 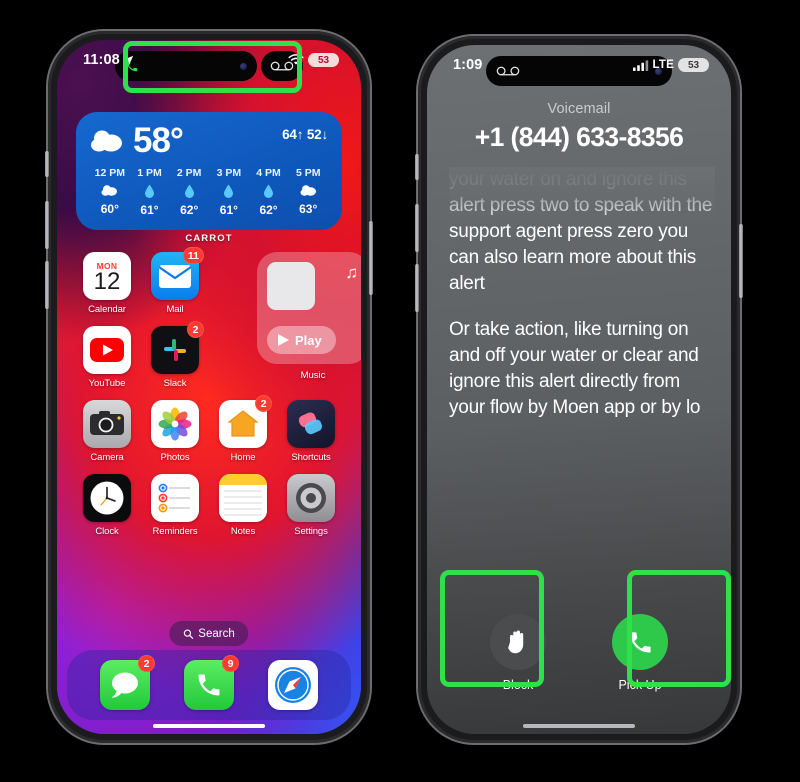 What do you see at coordinates (317, 134) in the screenshot?
I see `weather-low: 52↓` at bounding box center [317, 134].